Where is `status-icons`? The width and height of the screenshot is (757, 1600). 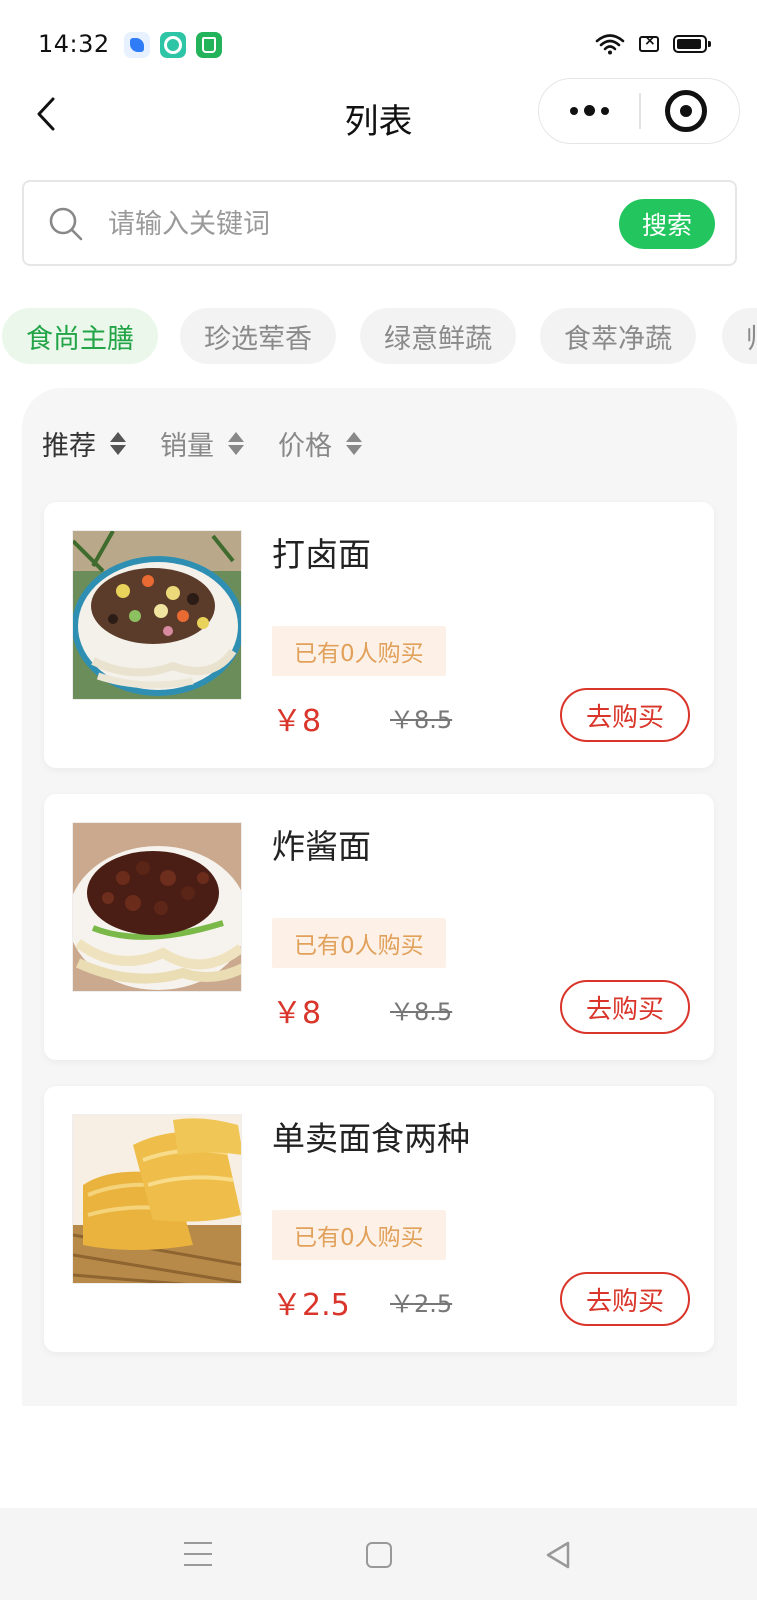 status-icons is located at coordinates (653, 44).